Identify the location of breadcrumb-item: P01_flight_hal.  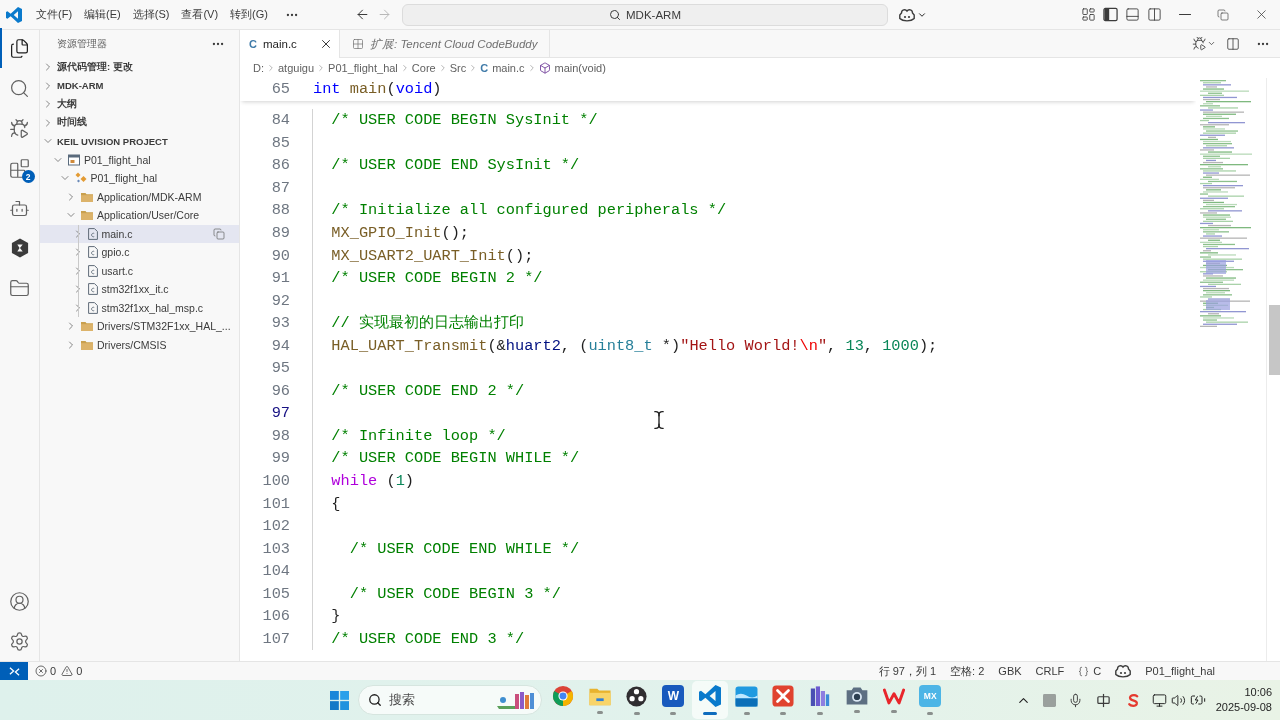
(363, 68).